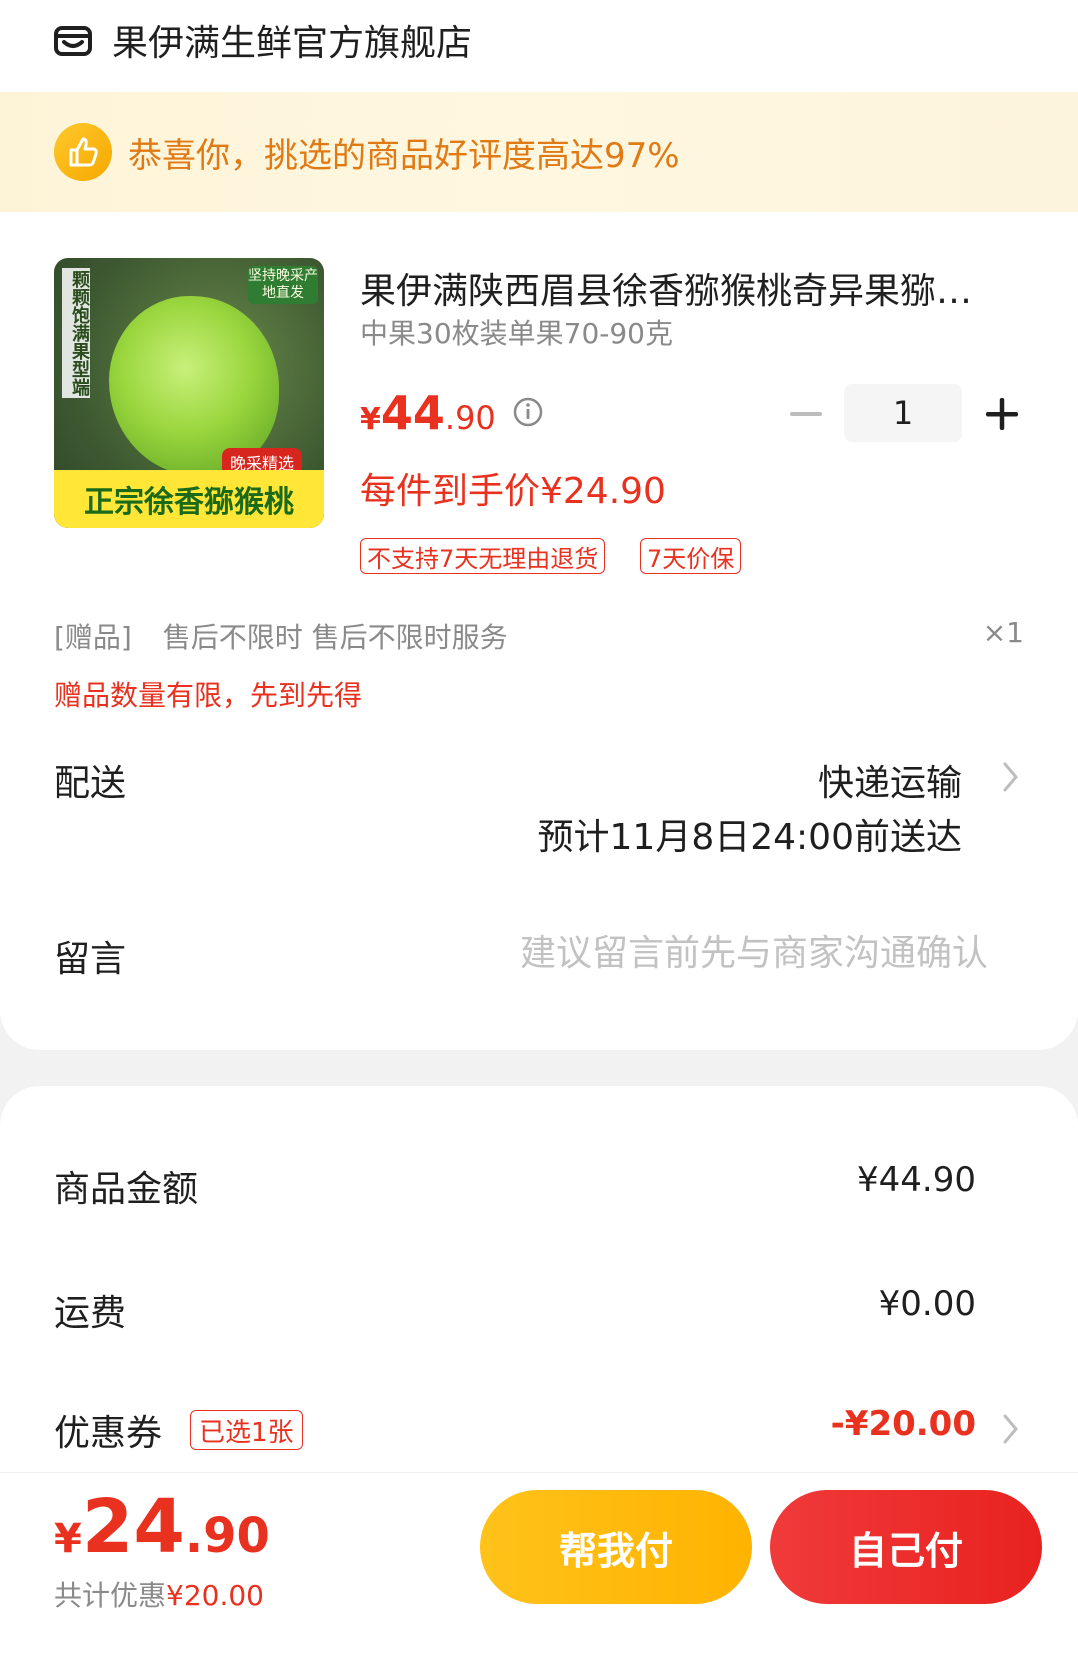 The image size is (1078, 1666). I want to click on gift-quantity: ×1, so click(1003, 632).